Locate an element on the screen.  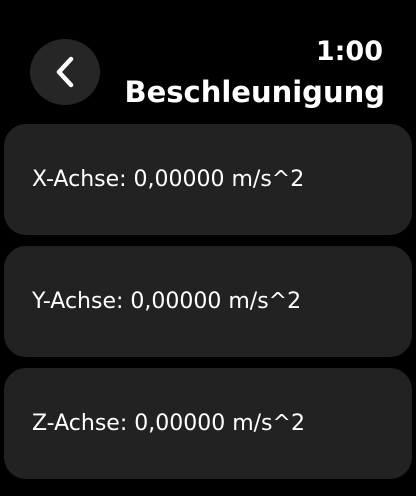
back-button is located at coordinates (65, 72).